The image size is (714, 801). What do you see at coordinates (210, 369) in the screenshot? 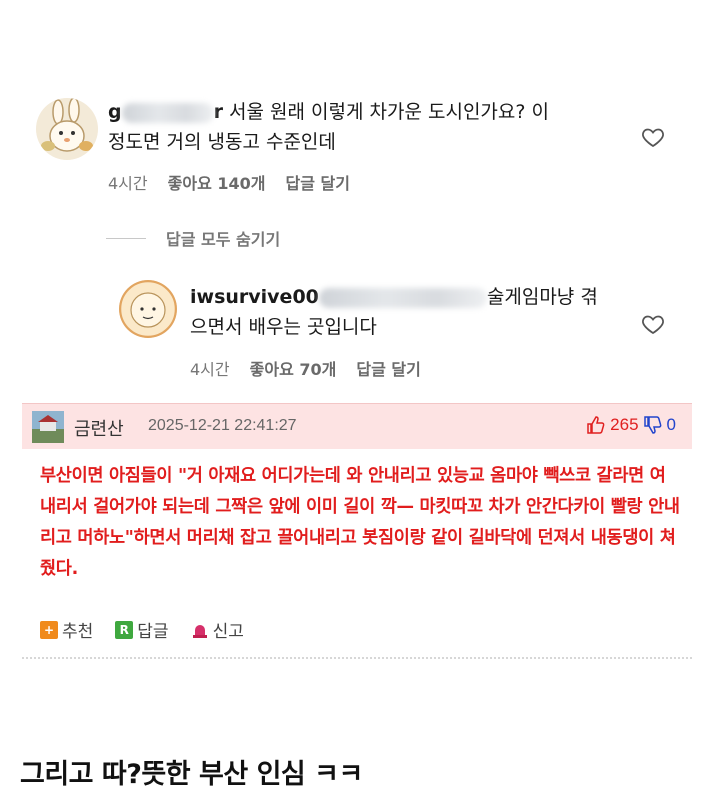
I see `reply-time: 4시간` at bounding box center [210, 369].